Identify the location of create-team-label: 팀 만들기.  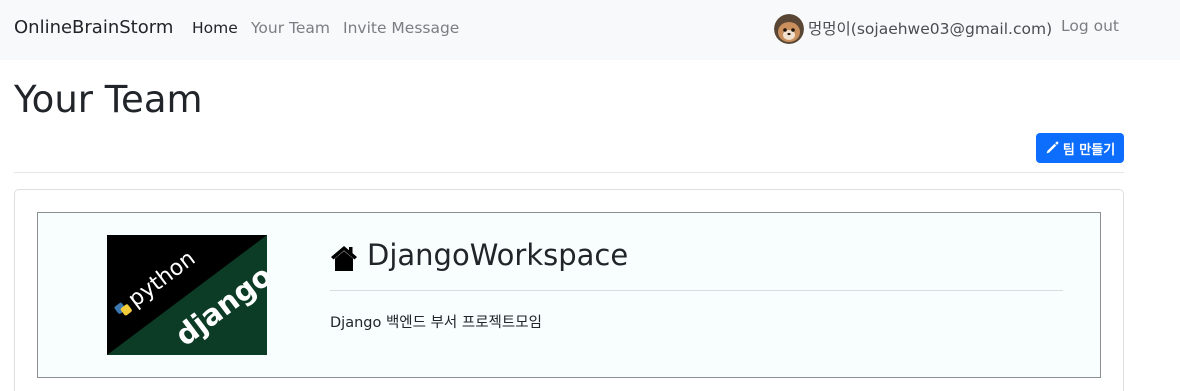
(1089, 150).